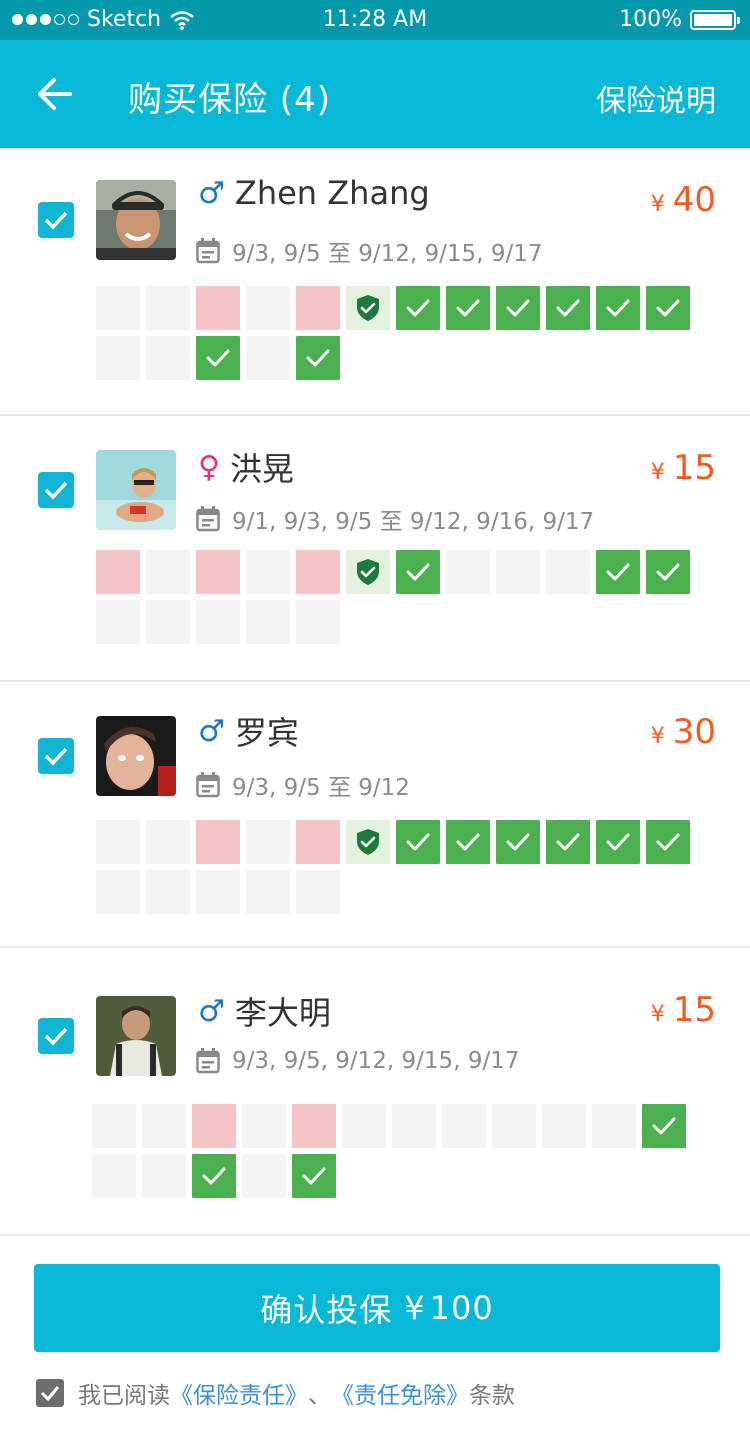 The width and height of the screenshot is (750, 1442). Describe the element at coordinates (694, 200) in the screenshot. I see `price-amount: 40` at that location.